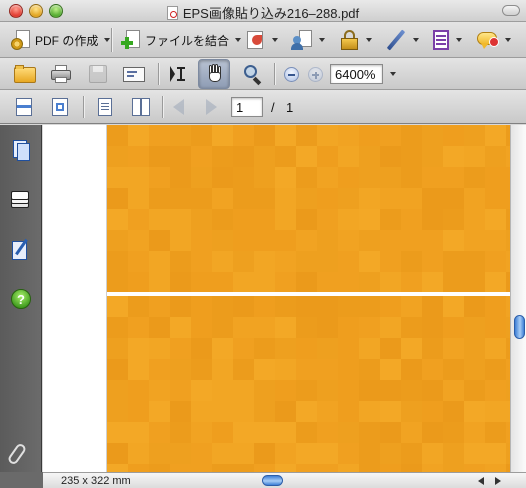 This screenshot has width=526, height=488. What do you see at coordinates (356, 40) in the screenshot?
I see `secure-button` at bounding box center [356, 40].